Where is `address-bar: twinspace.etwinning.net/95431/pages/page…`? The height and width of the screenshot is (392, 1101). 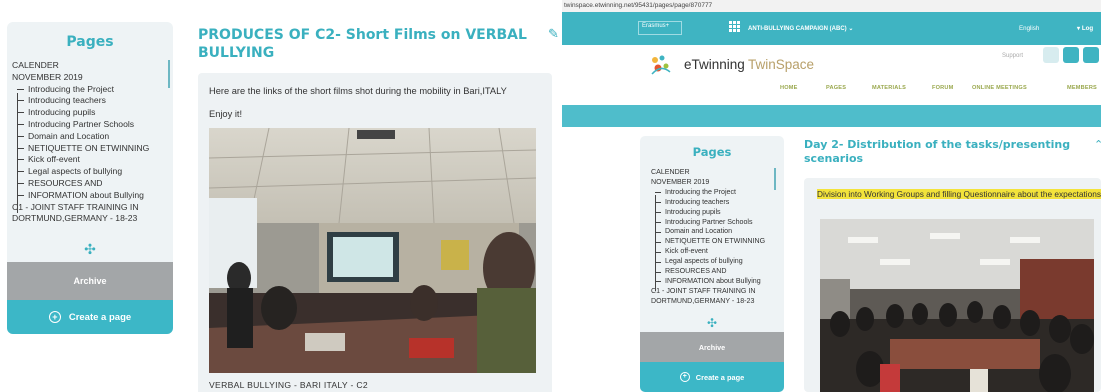 address-bar: twinspace.etwinning.net/95431/pages/page… is located at coordinates (831, 6).